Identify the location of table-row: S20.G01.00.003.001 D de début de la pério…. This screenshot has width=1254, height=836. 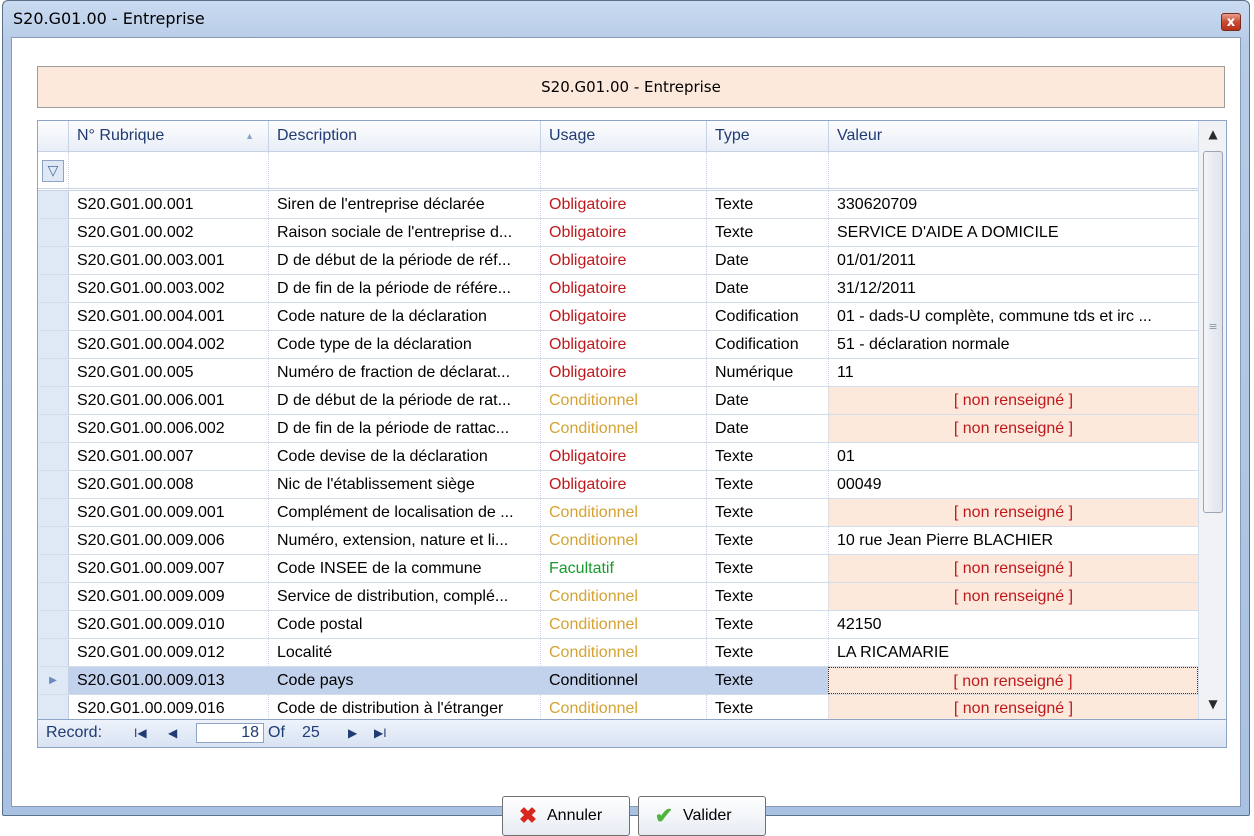
(618, 261).